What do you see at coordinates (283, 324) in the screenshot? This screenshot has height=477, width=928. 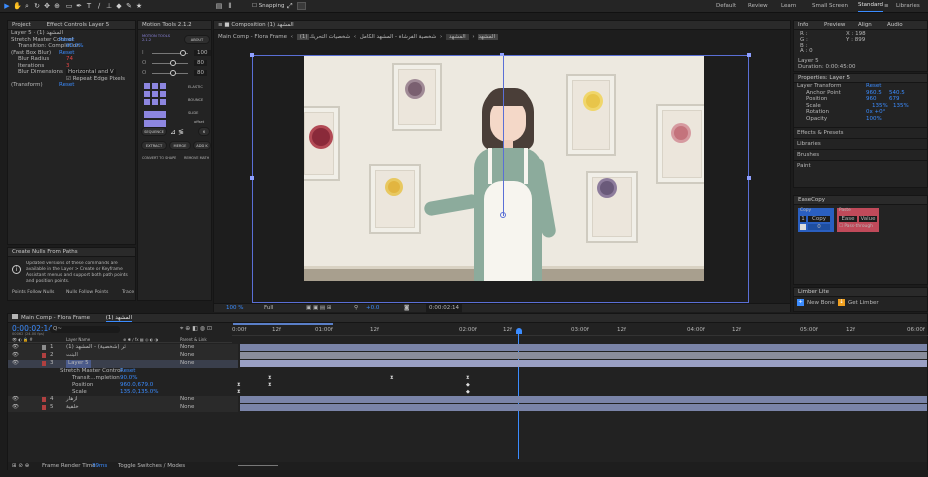 I see `work-area-bar` at bounding box center [283, 324].